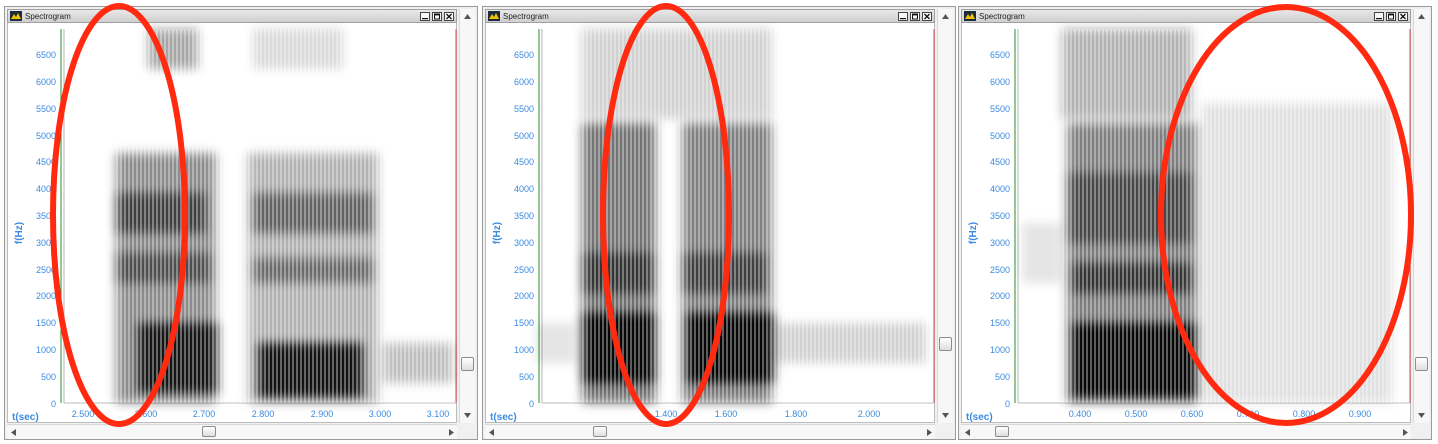 The width and height of the screenshot is (1438, 444). I want to click on minimize-icon, so click(1379, 18).